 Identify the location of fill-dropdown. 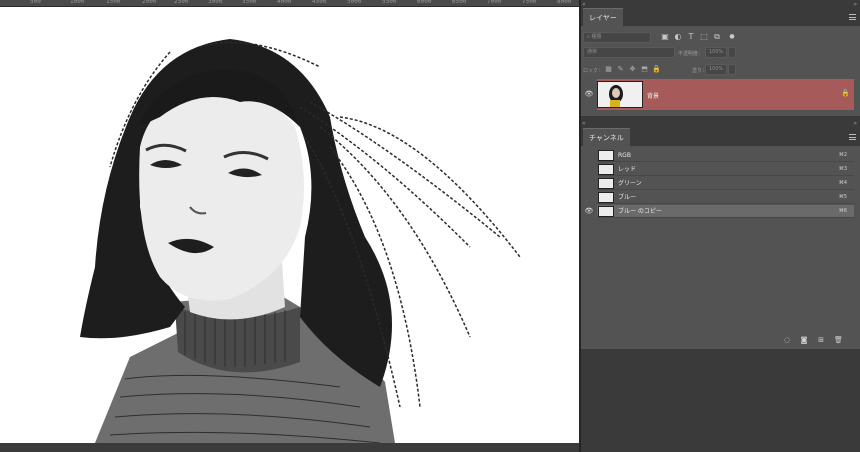
(732, 69).